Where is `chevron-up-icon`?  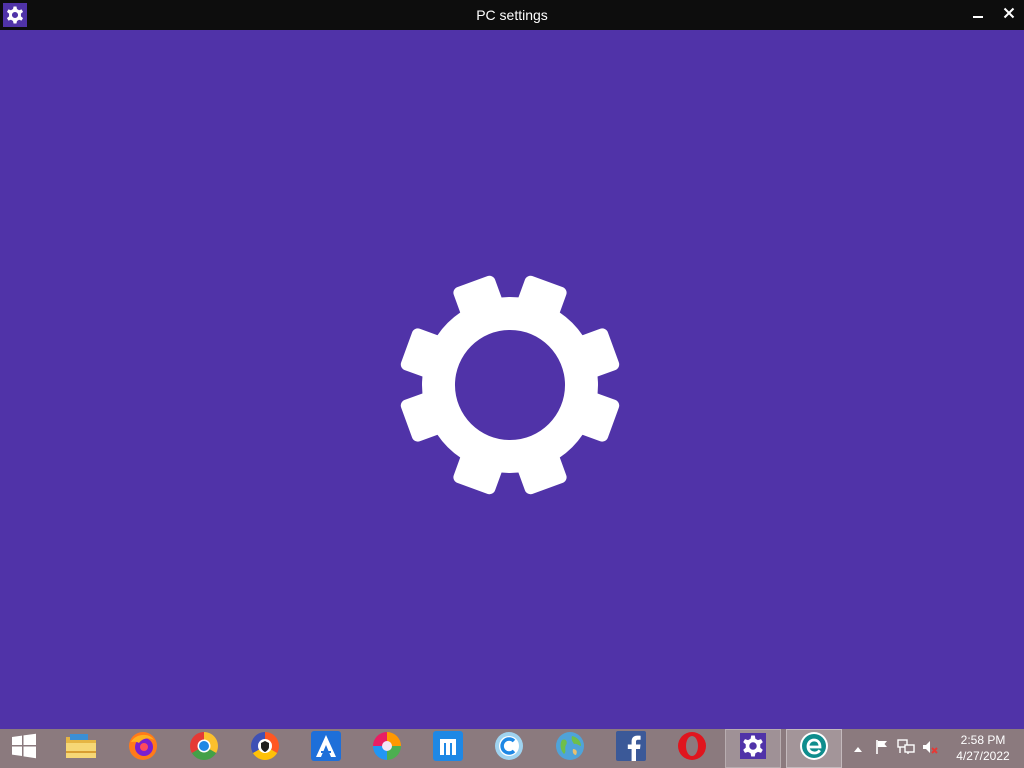
chevron-up-icon is located at coordinates (858, 749).